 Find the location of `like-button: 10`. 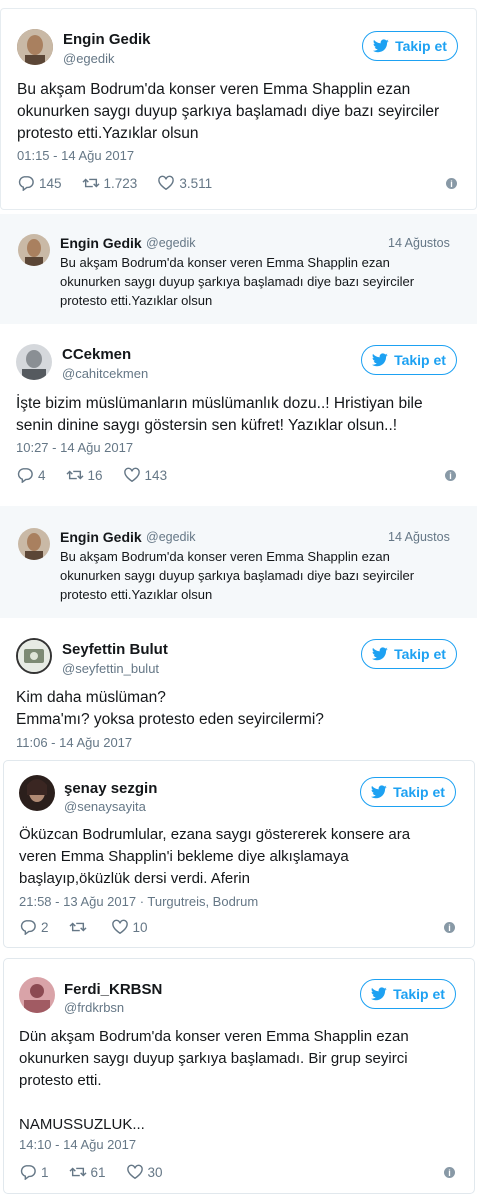

like-button: 10 is located at coordinates (129, 927).